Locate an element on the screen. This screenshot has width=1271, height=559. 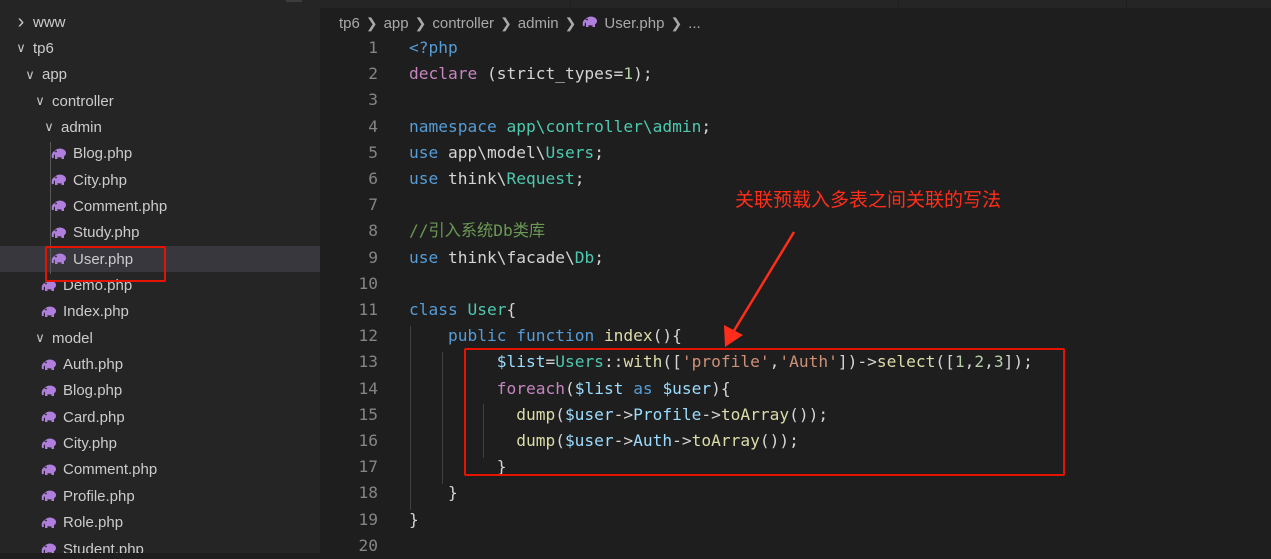
chevron-right-icon: › is located at coordinates (21, 22).